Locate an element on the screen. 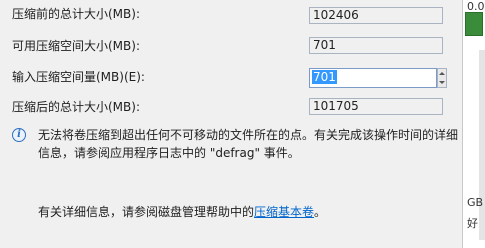  strip-scrollbar is located at coordinates (482, 145).